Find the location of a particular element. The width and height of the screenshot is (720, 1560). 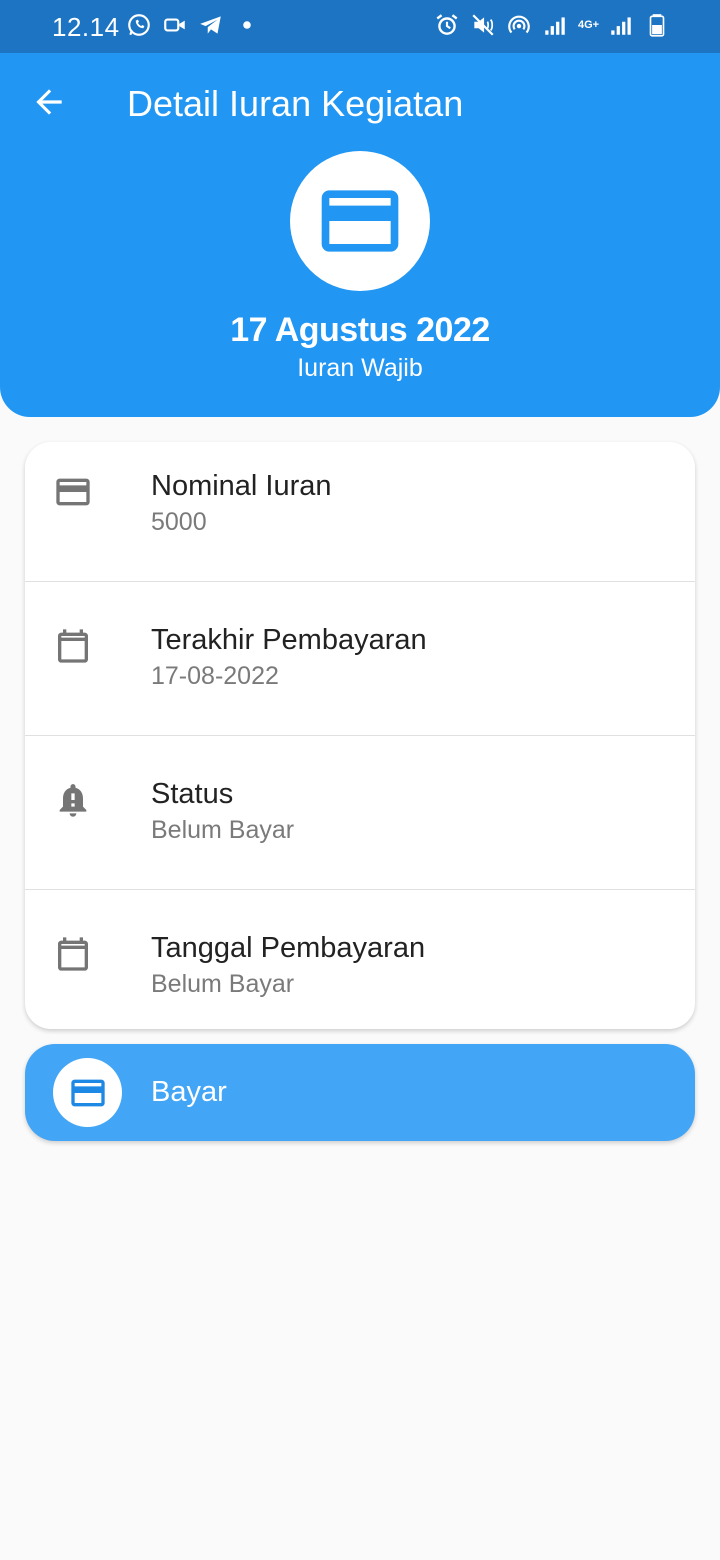

row-value: 17-08-2022 is located at coordinates (215, 676).